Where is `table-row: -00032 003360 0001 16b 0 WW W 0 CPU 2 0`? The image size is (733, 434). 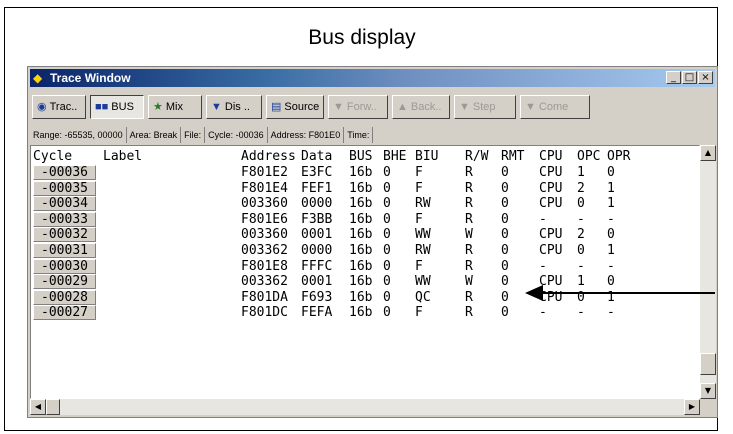
table-row: -00032 003360 0001 16b 0 WW W 0 CPU 2 0 is located at coordinates (365, 235).